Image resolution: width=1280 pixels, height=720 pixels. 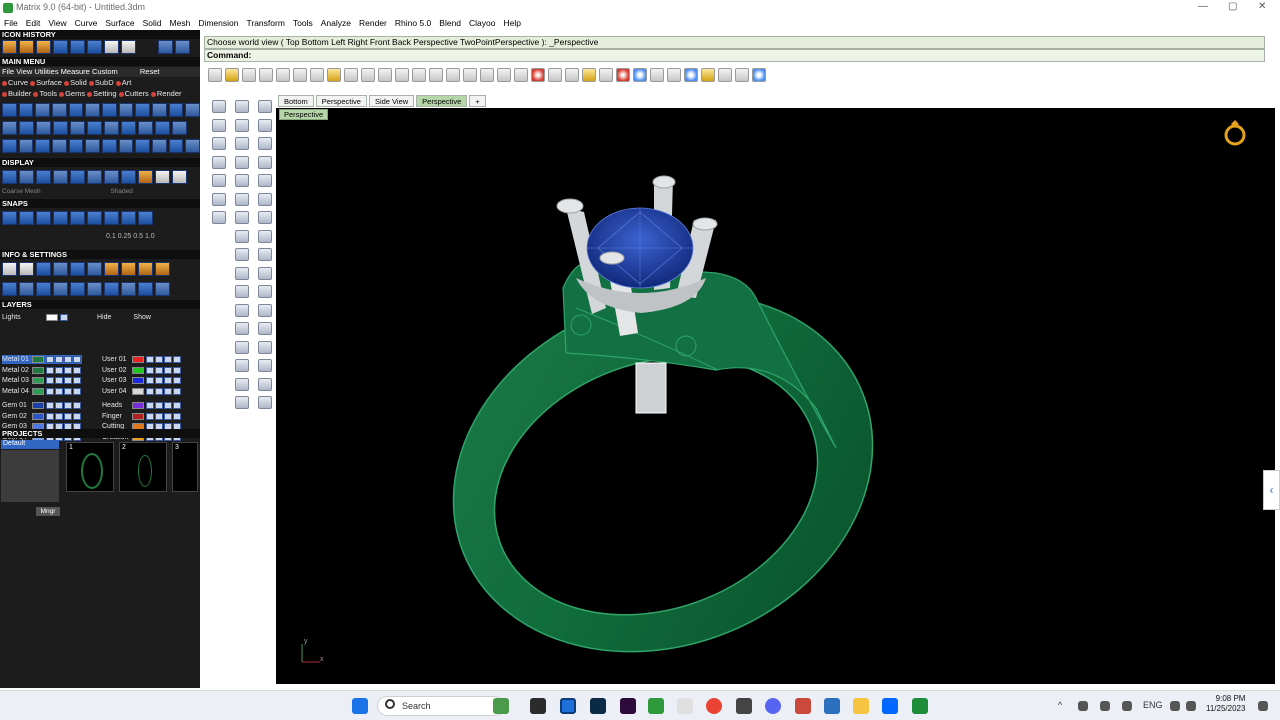 I want to click on mm-gems: Gems, so click(x=75, y=93).